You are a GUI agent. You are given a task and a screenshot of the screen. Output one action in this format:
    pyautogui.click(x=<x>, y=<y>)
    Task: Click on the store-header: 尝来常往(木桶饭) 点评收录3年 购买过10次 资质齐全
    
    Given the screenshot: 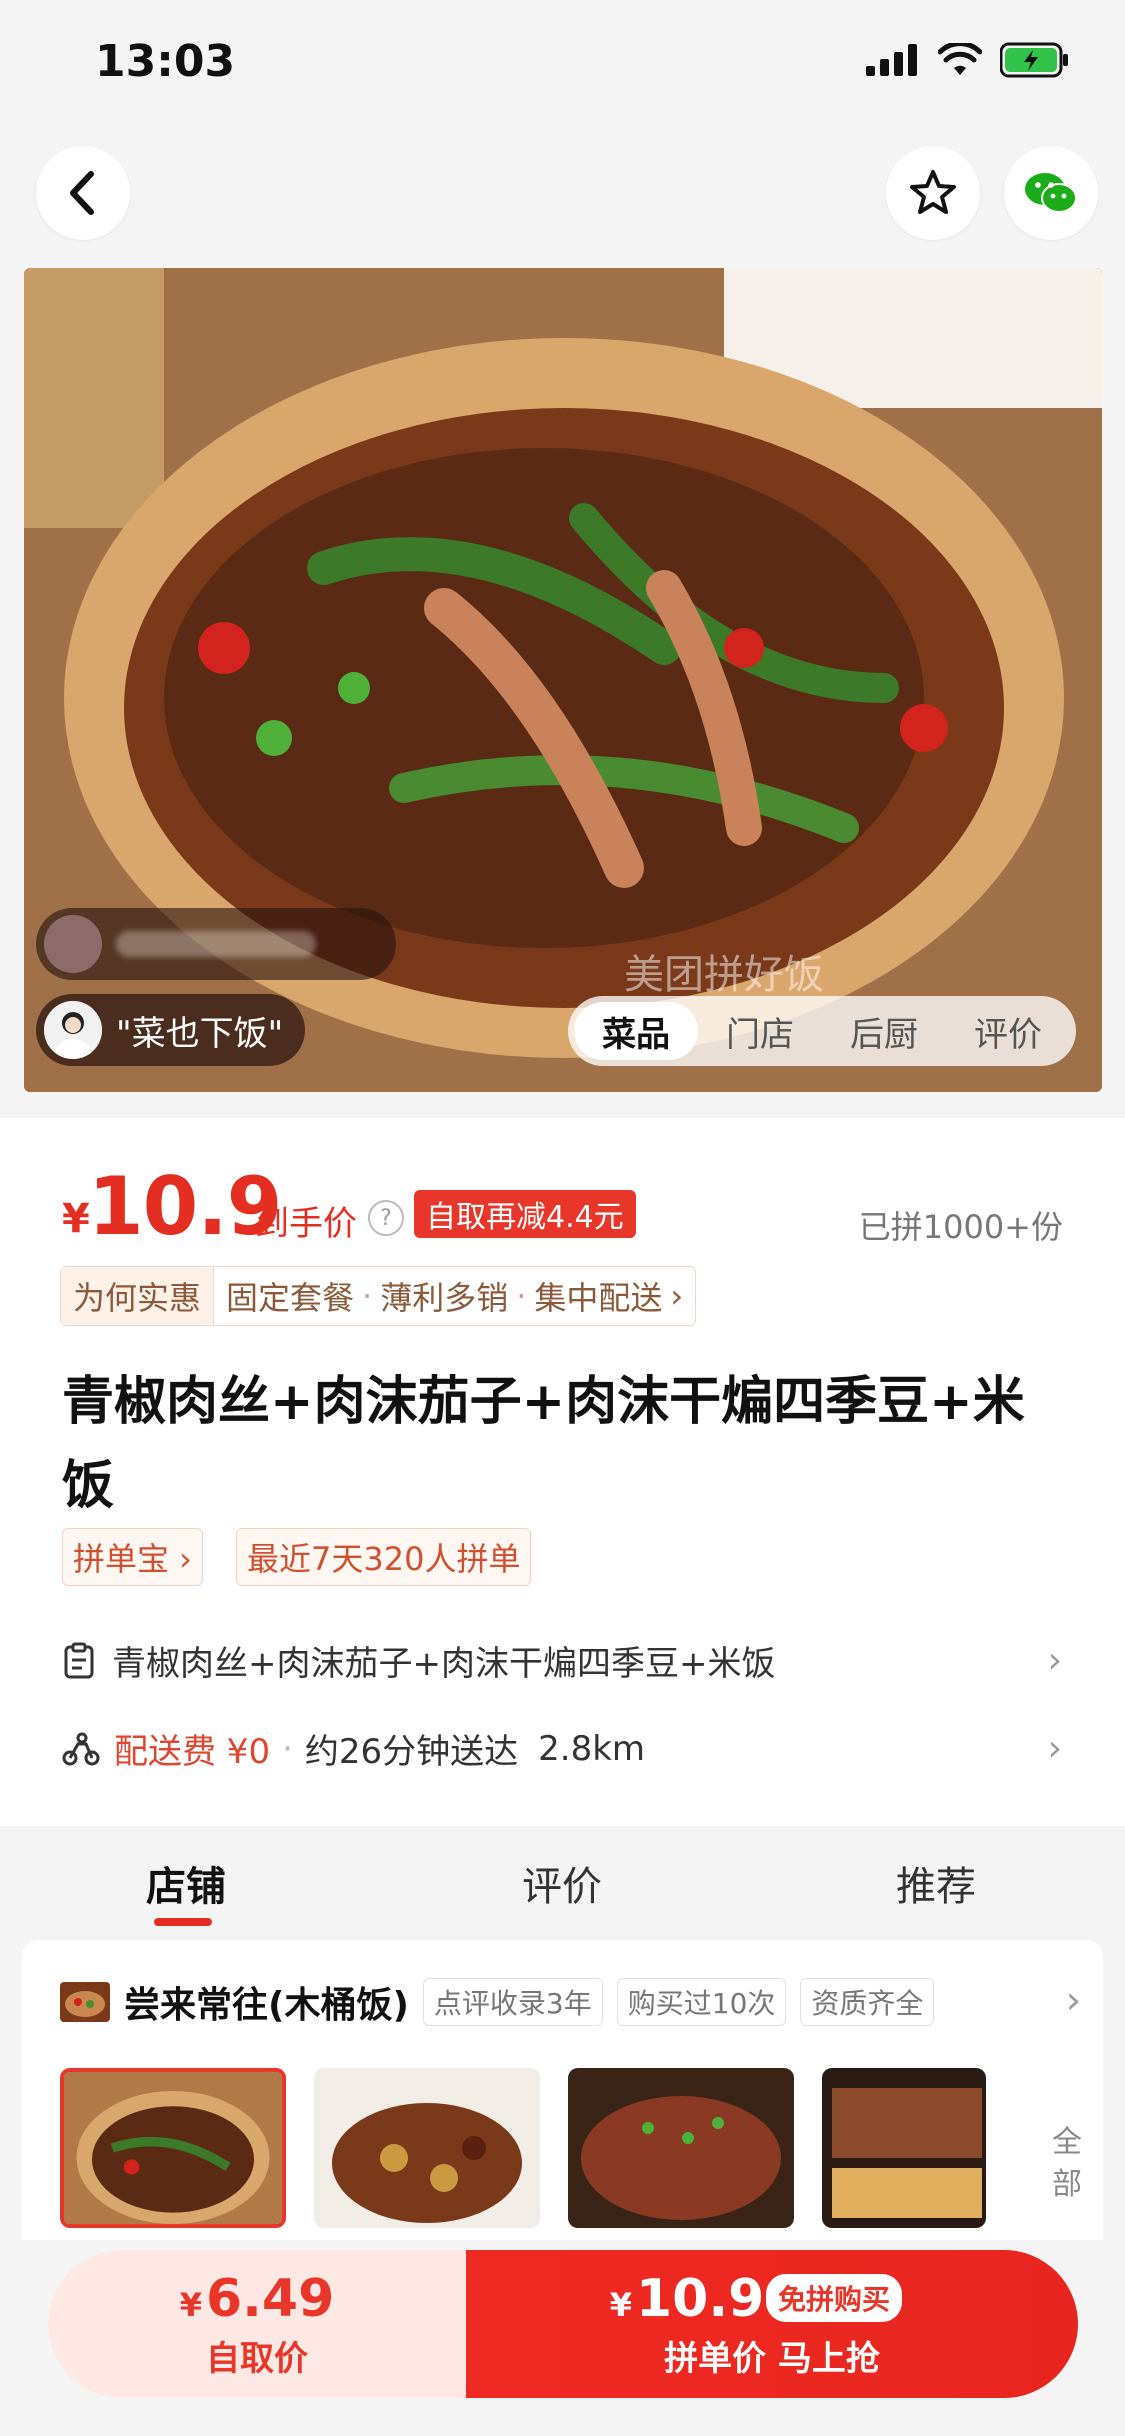 What is the action you would take?
    pyautogui.click(x=497, y=2002)
    